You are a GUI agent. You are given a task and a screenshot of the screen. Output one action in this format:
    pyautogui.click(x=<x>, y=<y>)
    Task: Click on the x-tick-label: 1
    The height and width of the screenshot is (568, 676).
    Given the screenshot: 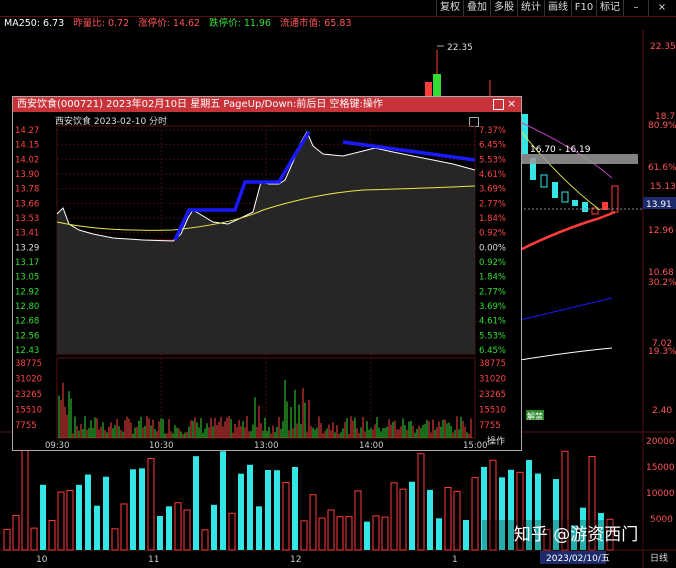 What is the action you would take?
    pyautogui.click(x=455, y=560)
    